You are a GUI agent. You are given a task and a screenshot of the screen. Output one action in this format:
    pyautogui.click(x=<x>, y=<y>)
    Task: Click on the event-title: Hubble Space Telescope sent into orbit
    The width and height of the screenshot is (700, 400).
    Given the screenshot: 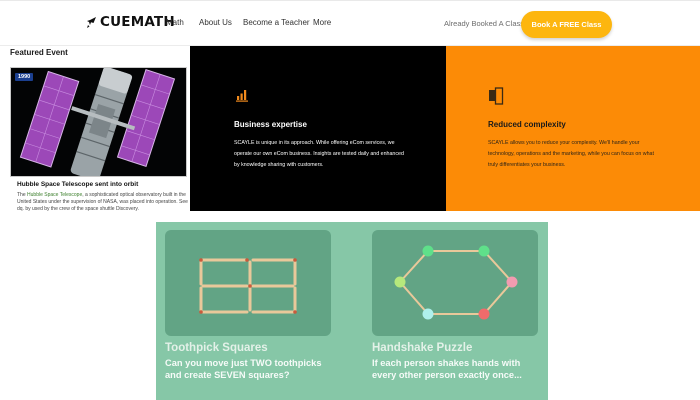 What is the action you would take?
    pyautogui.click(x=101, y=184)
    